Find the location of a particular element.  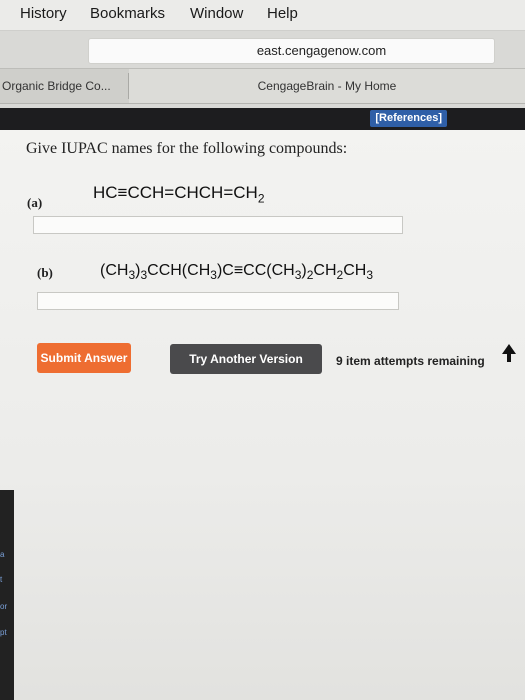

tab-cengagebrain: CengageBrain - My Home is located at coordinates (327, 86).